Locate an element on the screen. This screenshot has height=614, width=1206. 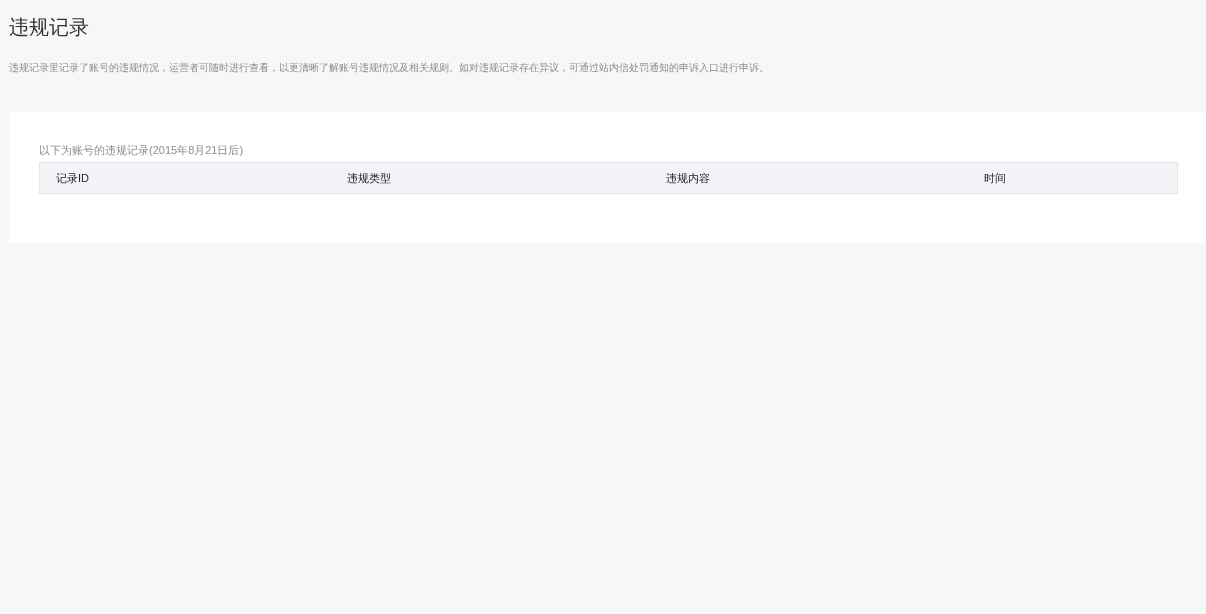
column-header: 时间 is located at coordinates (995, 178).